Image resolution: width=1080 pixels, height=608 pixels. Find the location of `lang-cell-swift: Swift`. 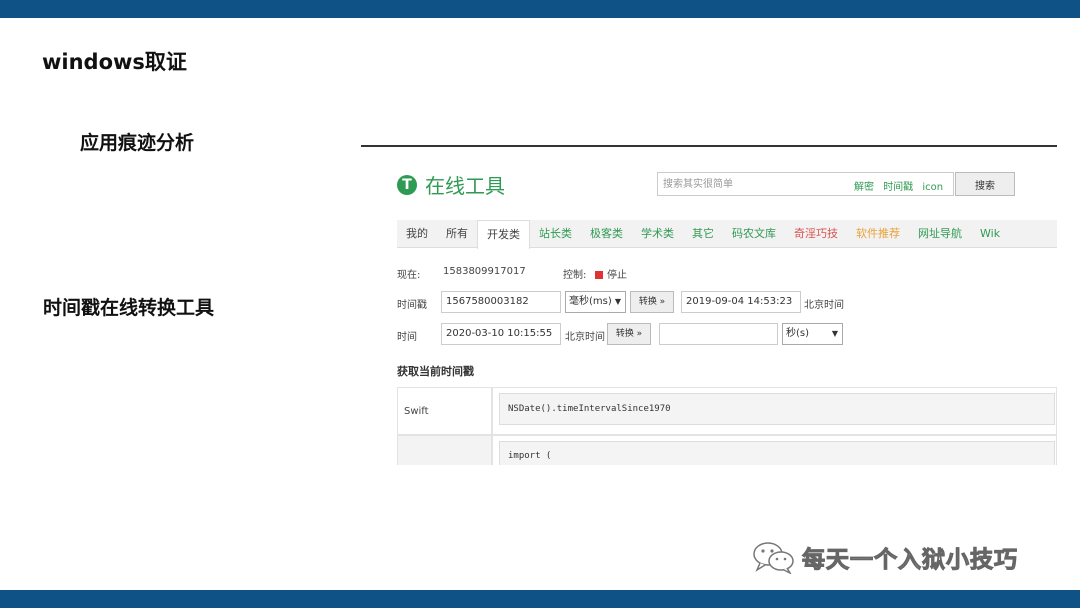

lang-cell-swift: Swift is located at coordinates (444, 411).